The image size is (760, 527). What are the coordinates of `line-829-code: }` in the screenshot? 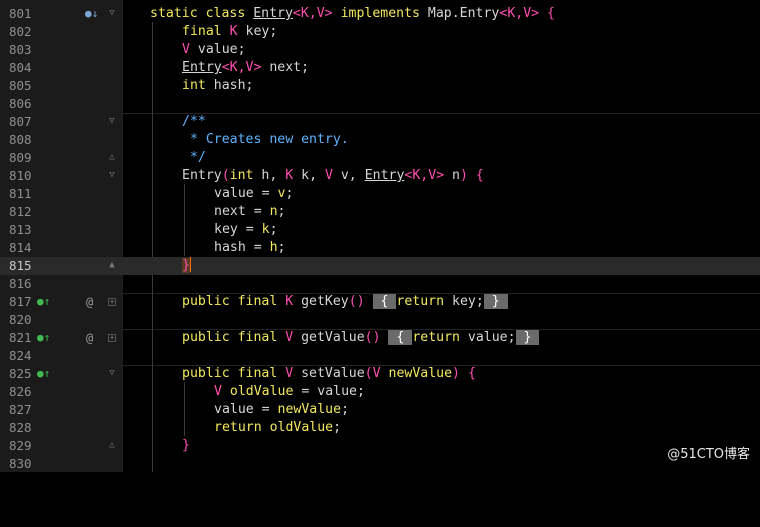 It's located at (186, 445).